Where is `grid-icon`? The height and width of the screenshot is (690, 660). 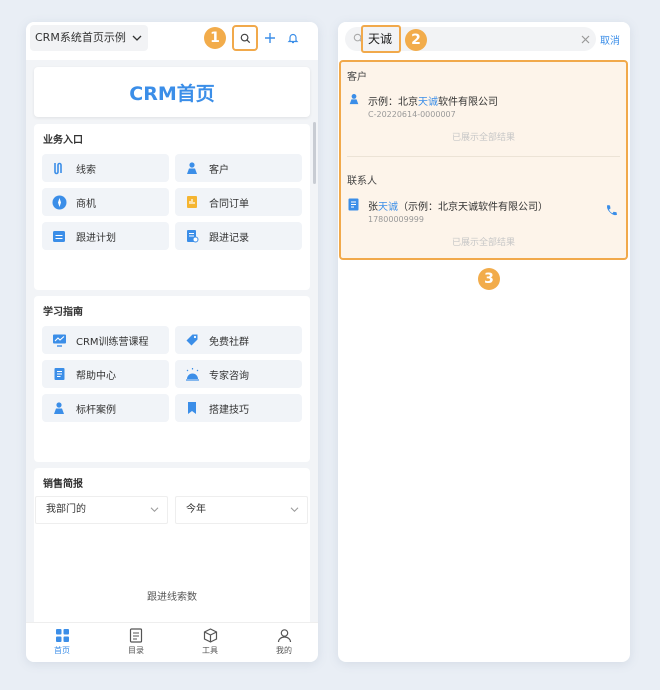
grid-icon is located at coordinates (62, 635).